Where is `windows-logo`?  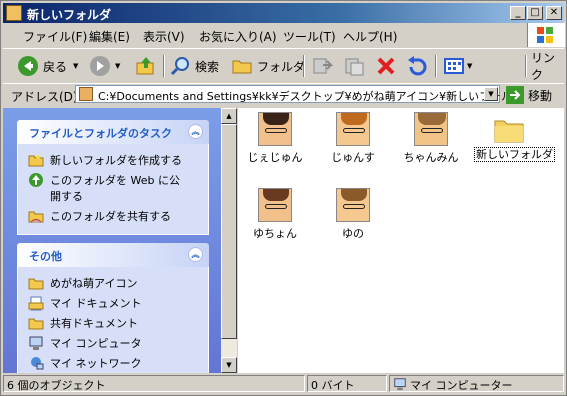
windows-logo is located at coordinates (546, 35).